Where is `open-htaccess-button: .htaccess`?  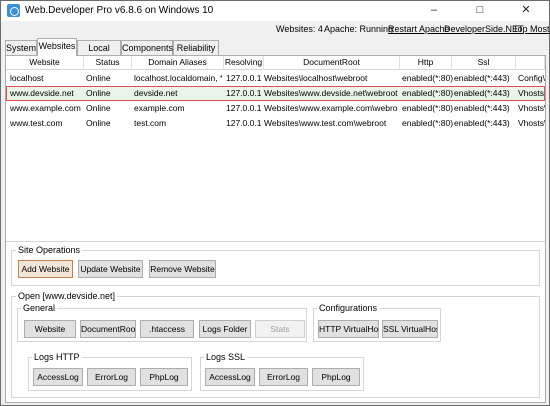 open-htaccess-button: .htaccess is located at coordinates (167, 329).